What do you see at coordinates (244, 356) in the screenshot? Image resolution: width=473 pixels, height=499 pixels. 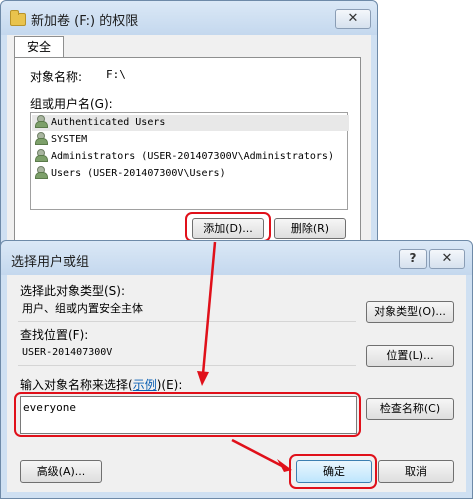 I see `annotation-arrows` at bounding box center [244, 356].